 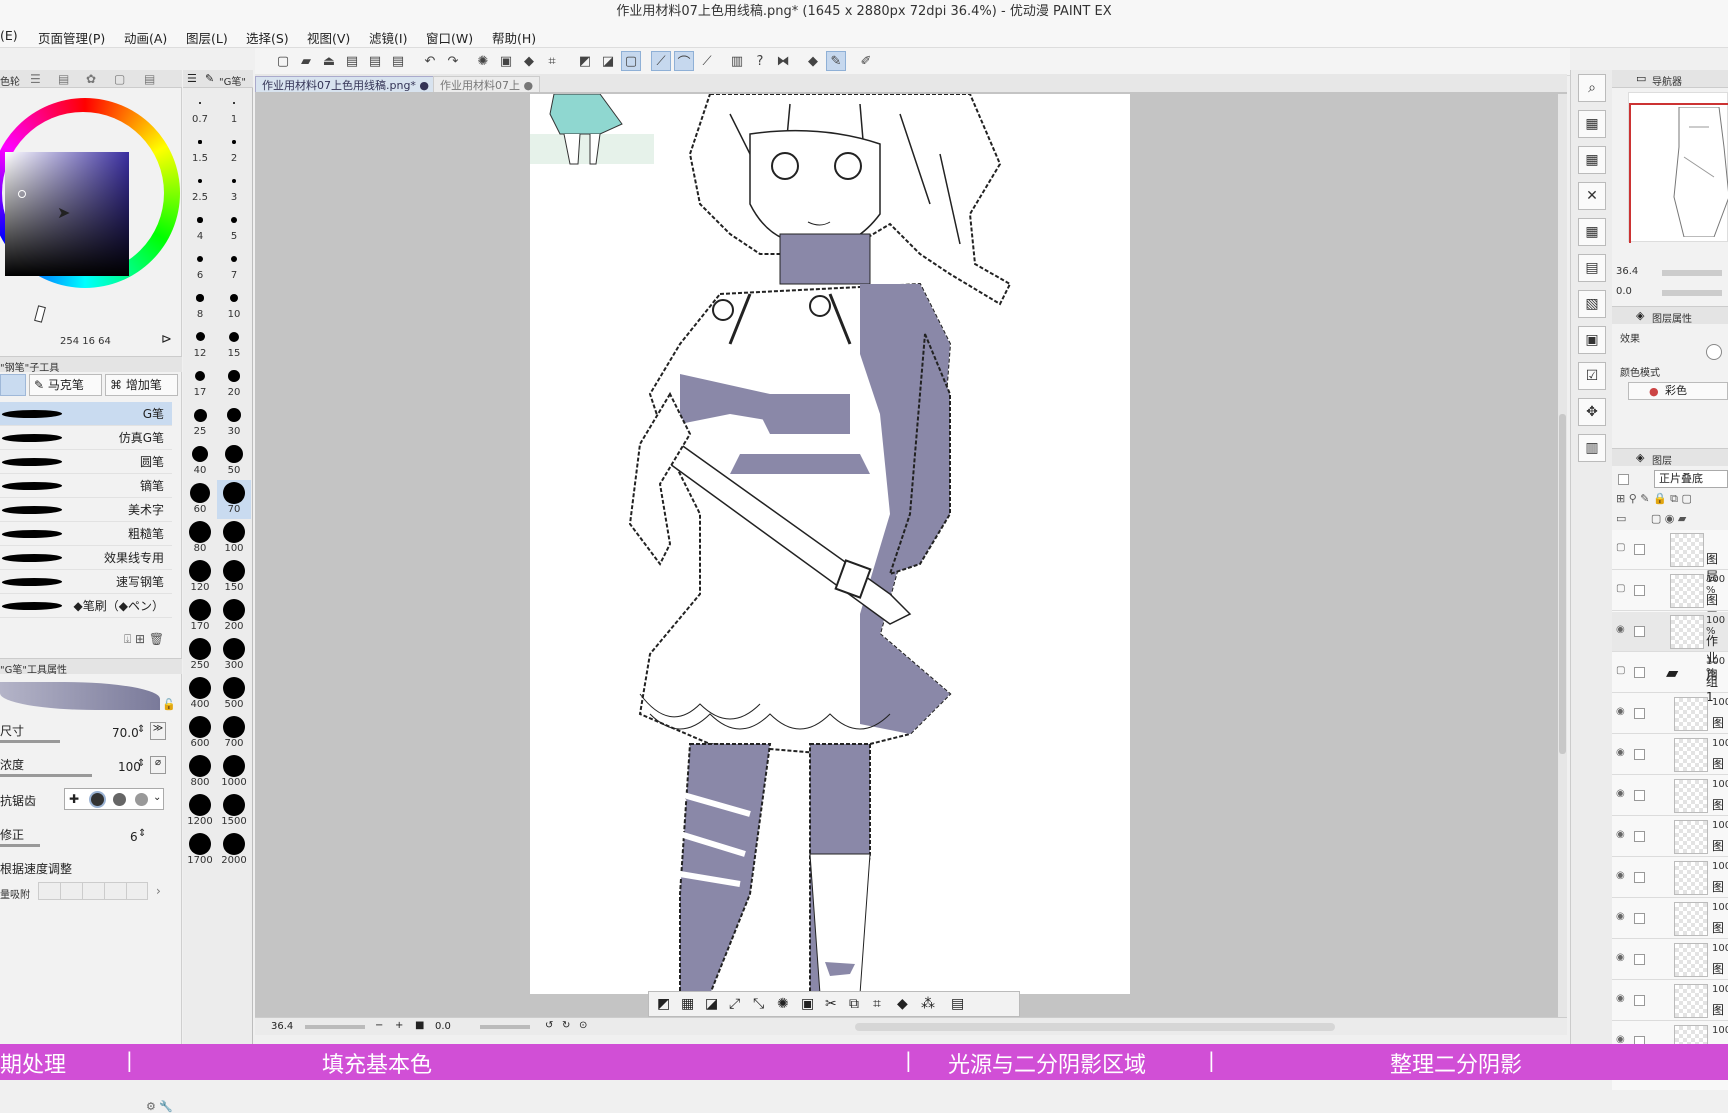 What do you see at coordinates (711, 1004) in the screenshot?
I see `invert-icon: ◪` at bounding box center [711, 1004].